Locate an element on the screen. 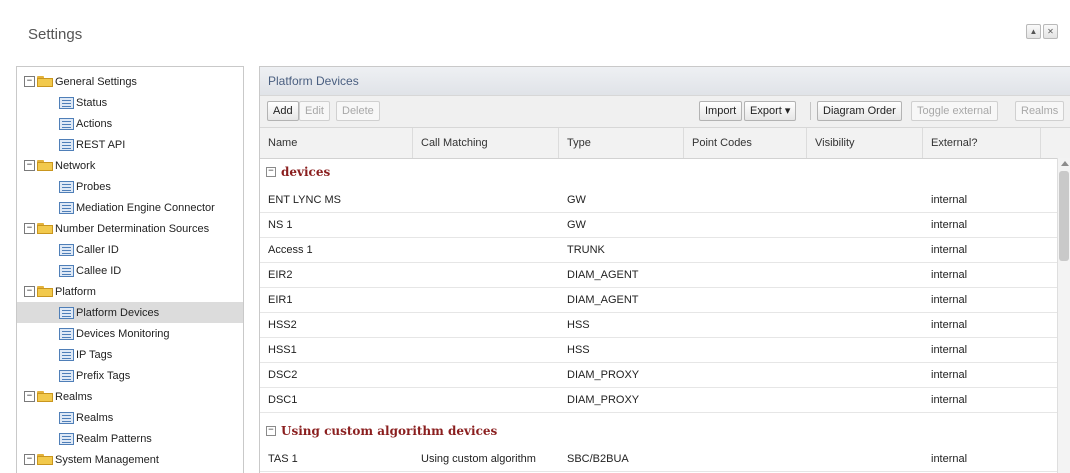 This screenshot has height=473, width=1070. tree-item-realms: Realms is located at coordinates (130, 417).